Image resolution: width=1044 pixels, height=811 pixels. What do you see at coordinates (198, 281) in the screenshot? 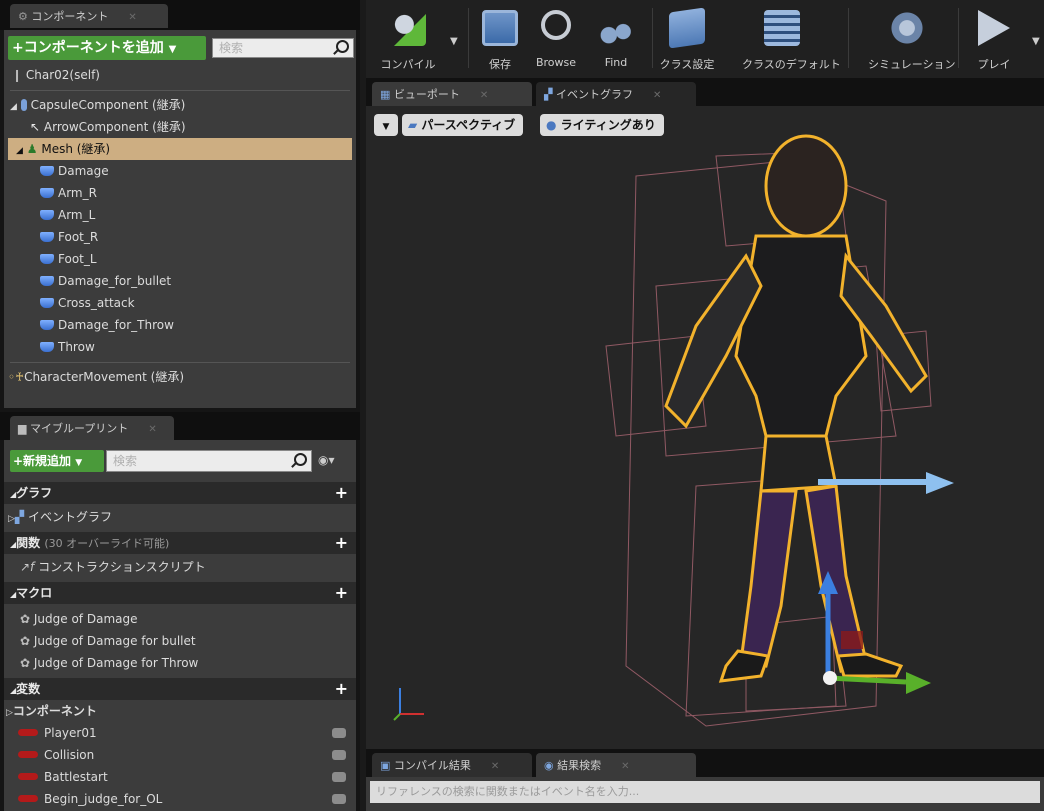
I see `tree-item: Damage_for_bullet` at bounding box center [198, 281].